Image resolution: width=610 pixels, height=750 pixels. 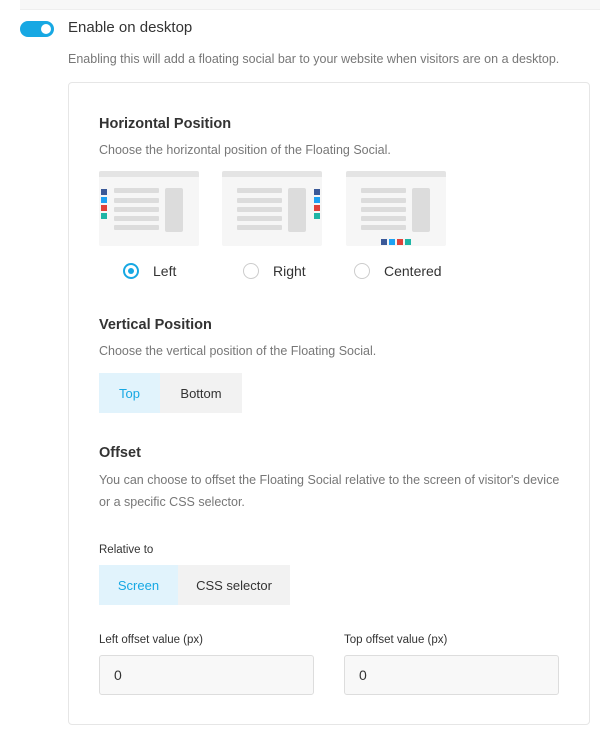 What do you see at coordinates (310, 5) in the screenshot?
I see `top-divider` at bounding box center [310, 5].